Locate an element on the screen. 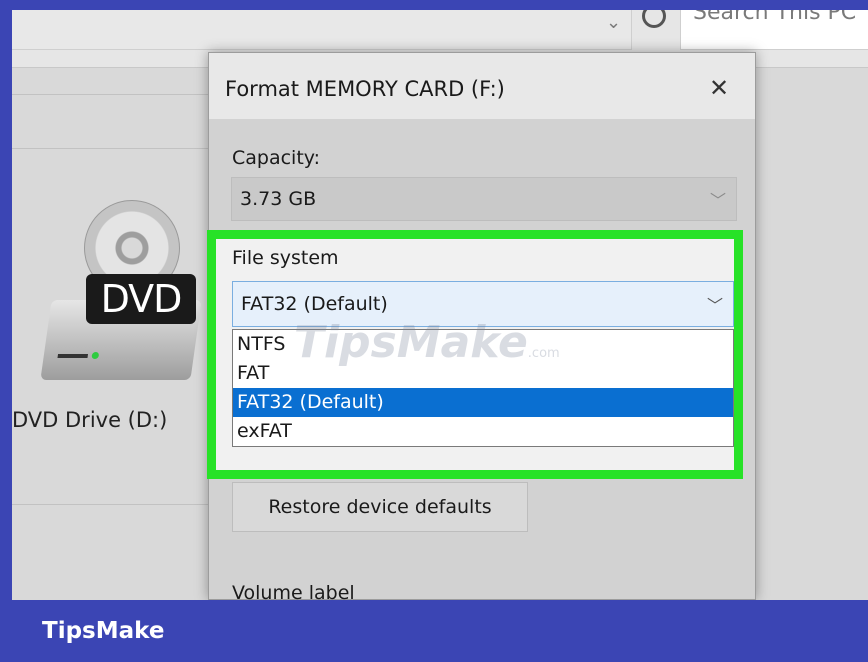 This screenshot has height=662, width=868. address-bar: ⌄ is located at coordinates (322, 30).